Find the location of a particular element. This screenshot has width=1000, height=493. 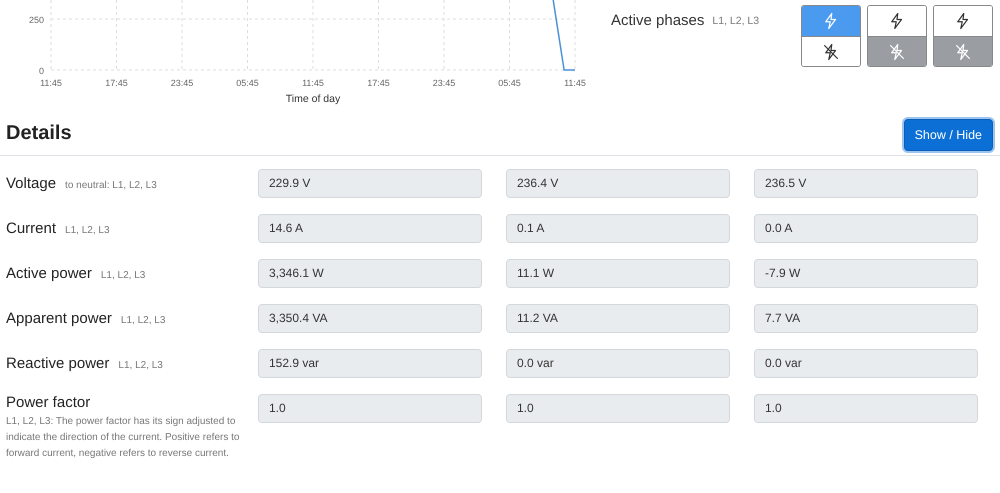

show-hide-button: Show / Hide is located at coordinates (948, 134).